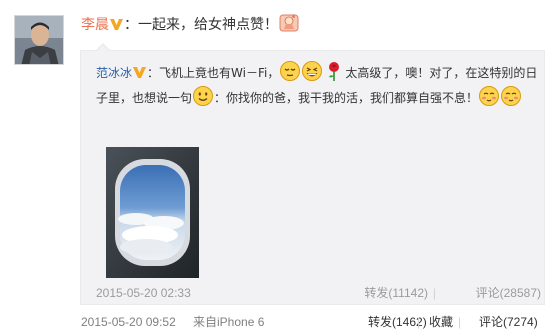 This screenshot has width=550, height=334. What do you see at coordinates (508, 322) in the screenshot?
I see `comment-button: 评论(7274)` at bounding box center [508, 322].